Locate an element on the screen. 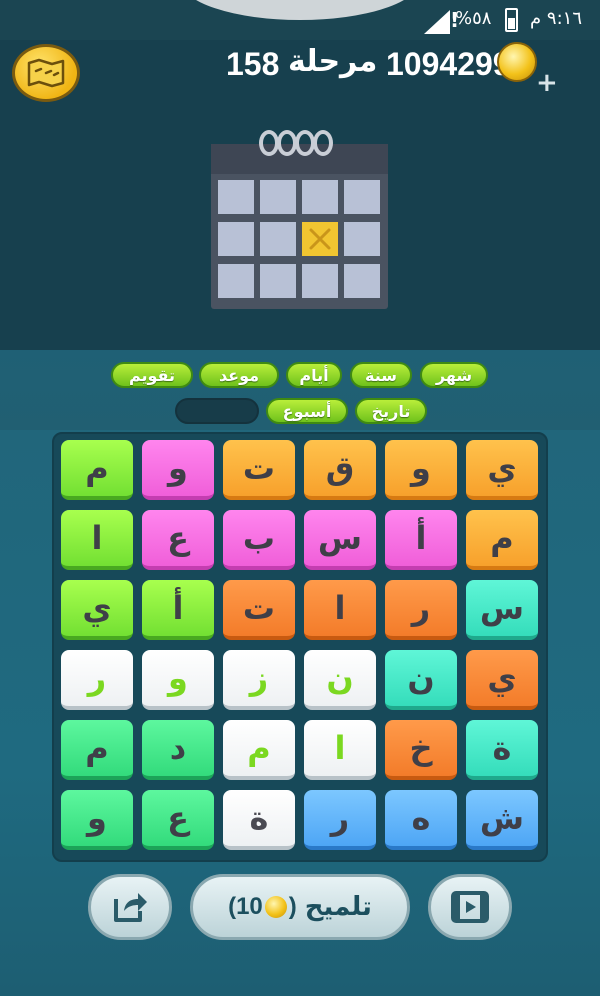 The width and height of the screenshot is (600, 996). answer-word: أسبوع is located at coordinates (307, 411).